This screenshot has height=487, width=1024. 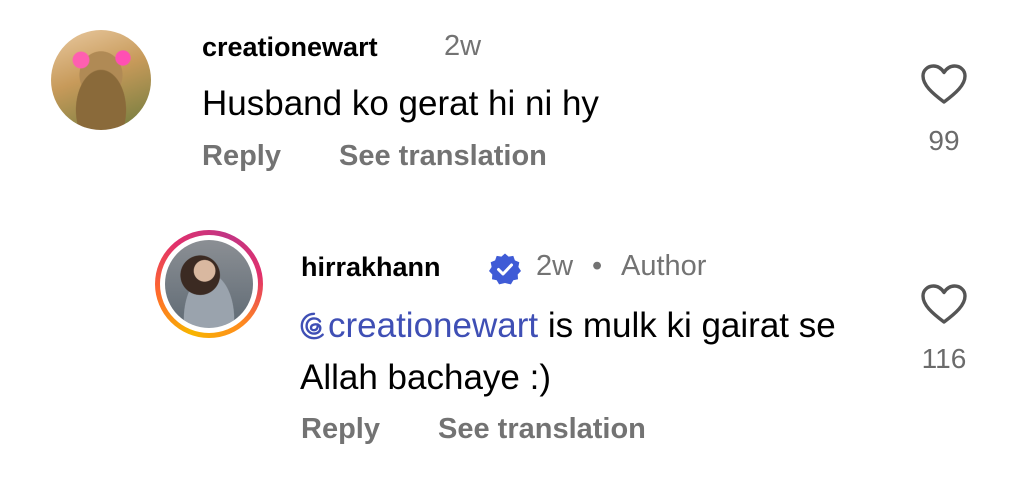 What do you see at coordinates (290, 47) in the screenshot?
I see `comment-username: creationewart` at bounding box center [290, 47].